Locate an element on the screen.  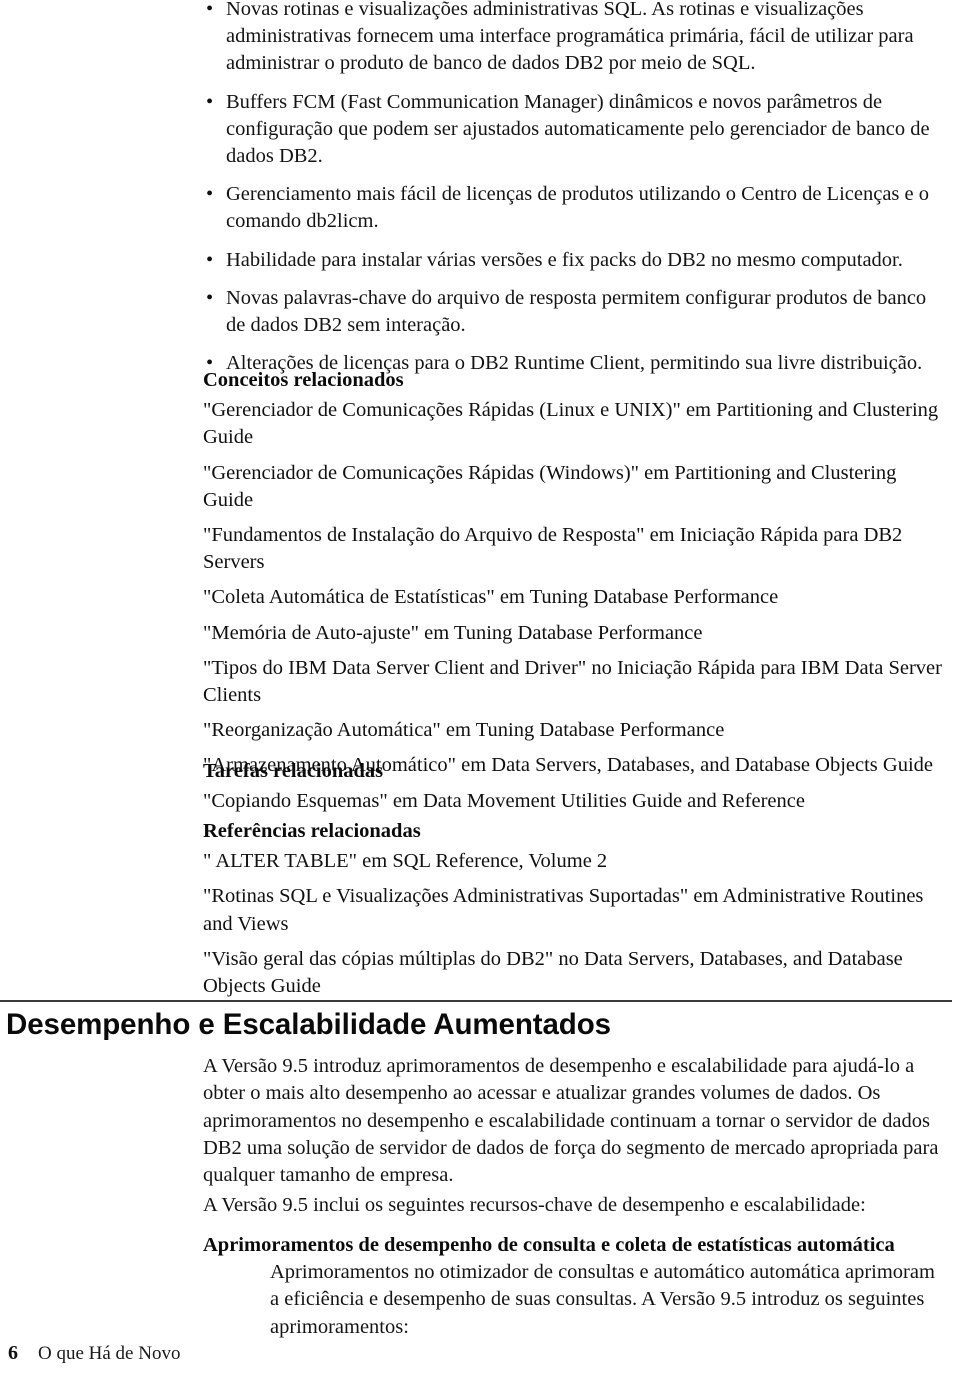
section-divider is located at coordinates (476, 1001).